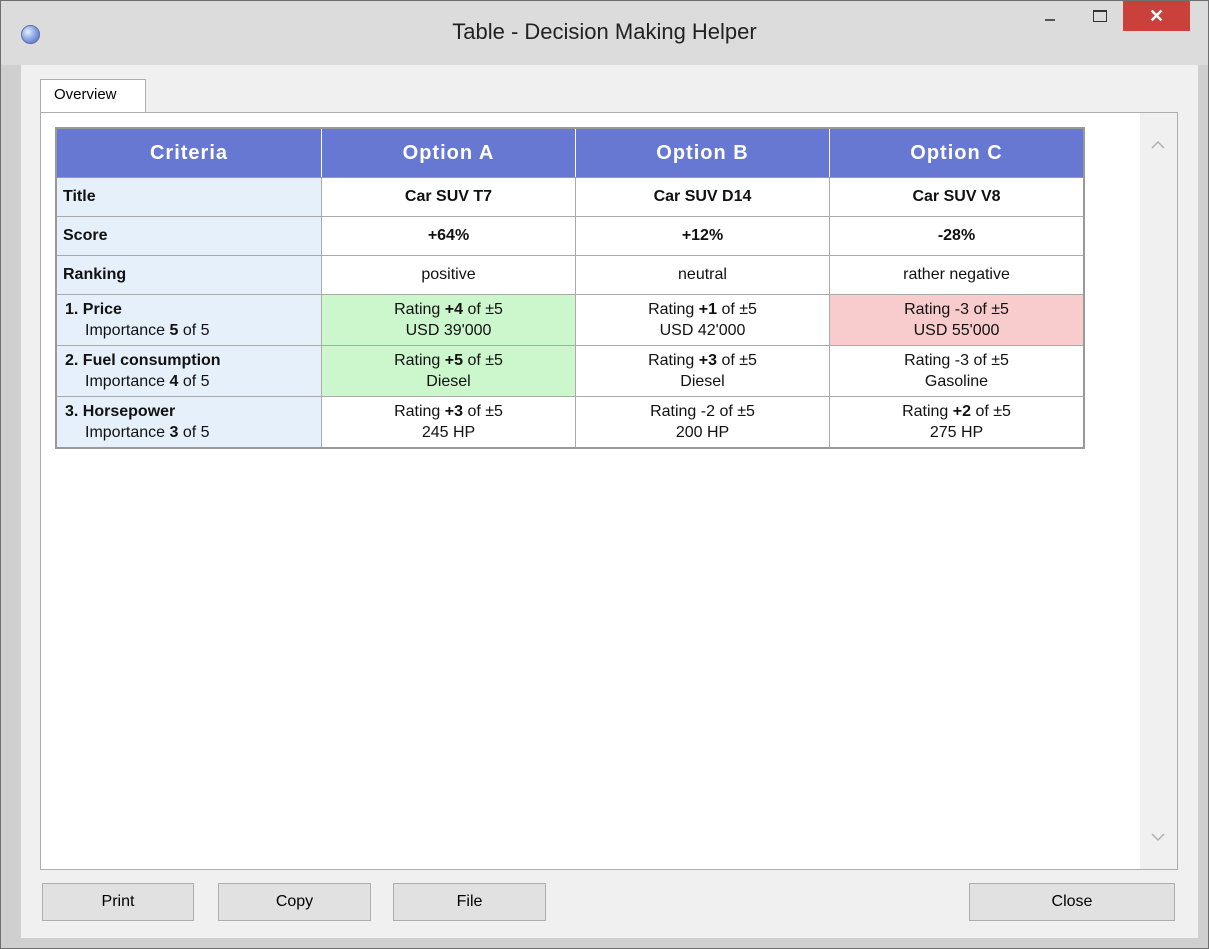 This screenshot has width=1209, height=949. Describe the element at coordinates (957, 197) in the screenshot. I see `title-option-c: Car SUV V8` at that location.